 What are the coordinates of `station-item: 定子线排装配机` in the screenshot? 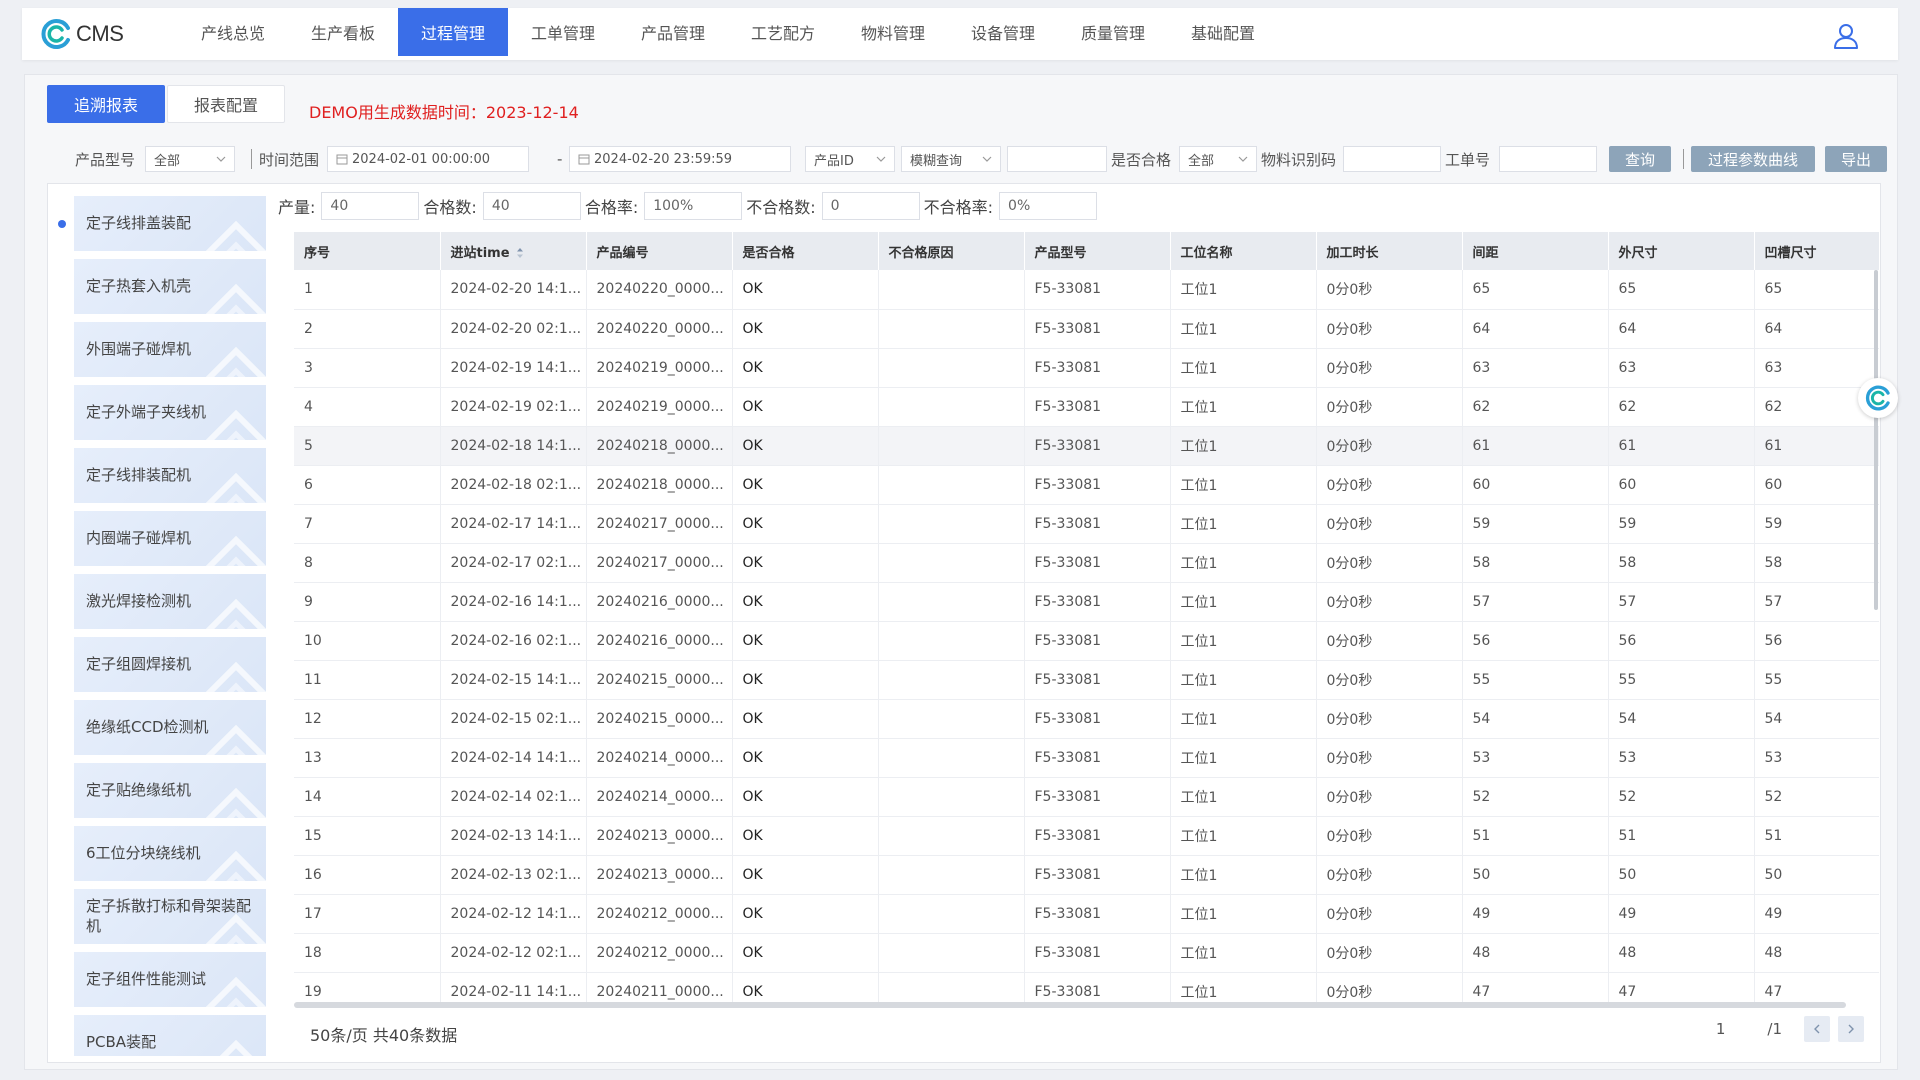 It's located at (170, 475).